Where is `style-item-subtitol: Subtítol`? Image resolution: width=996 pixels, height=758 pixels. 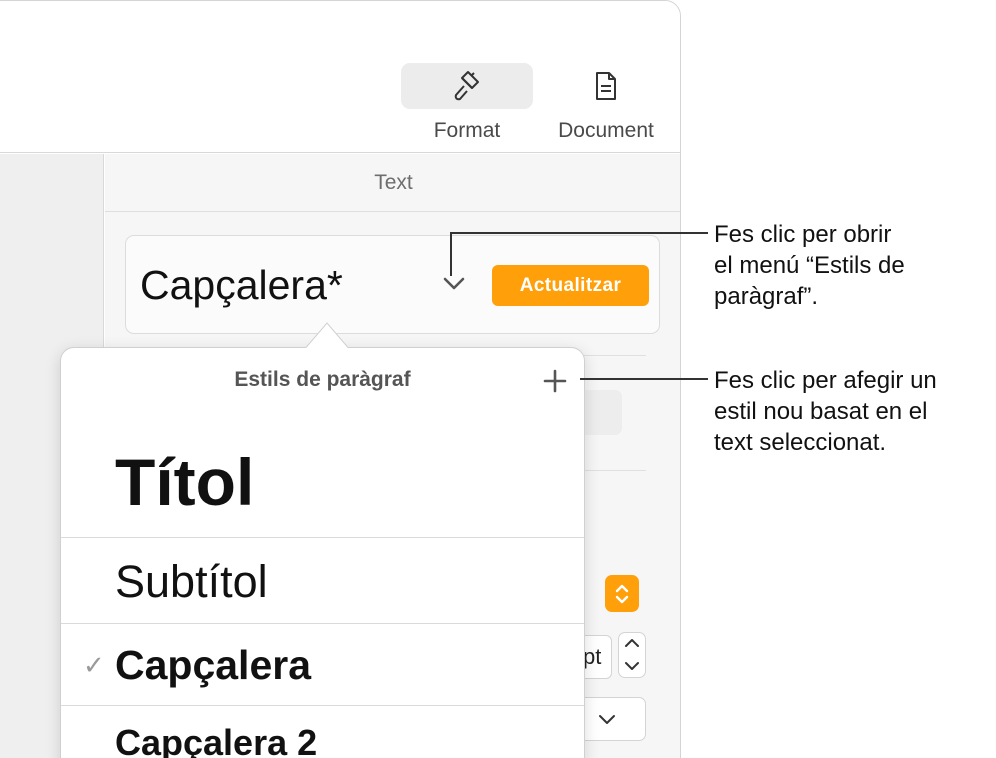
style-item-subtitol: Subtítol is located at coordinates (322, 581).